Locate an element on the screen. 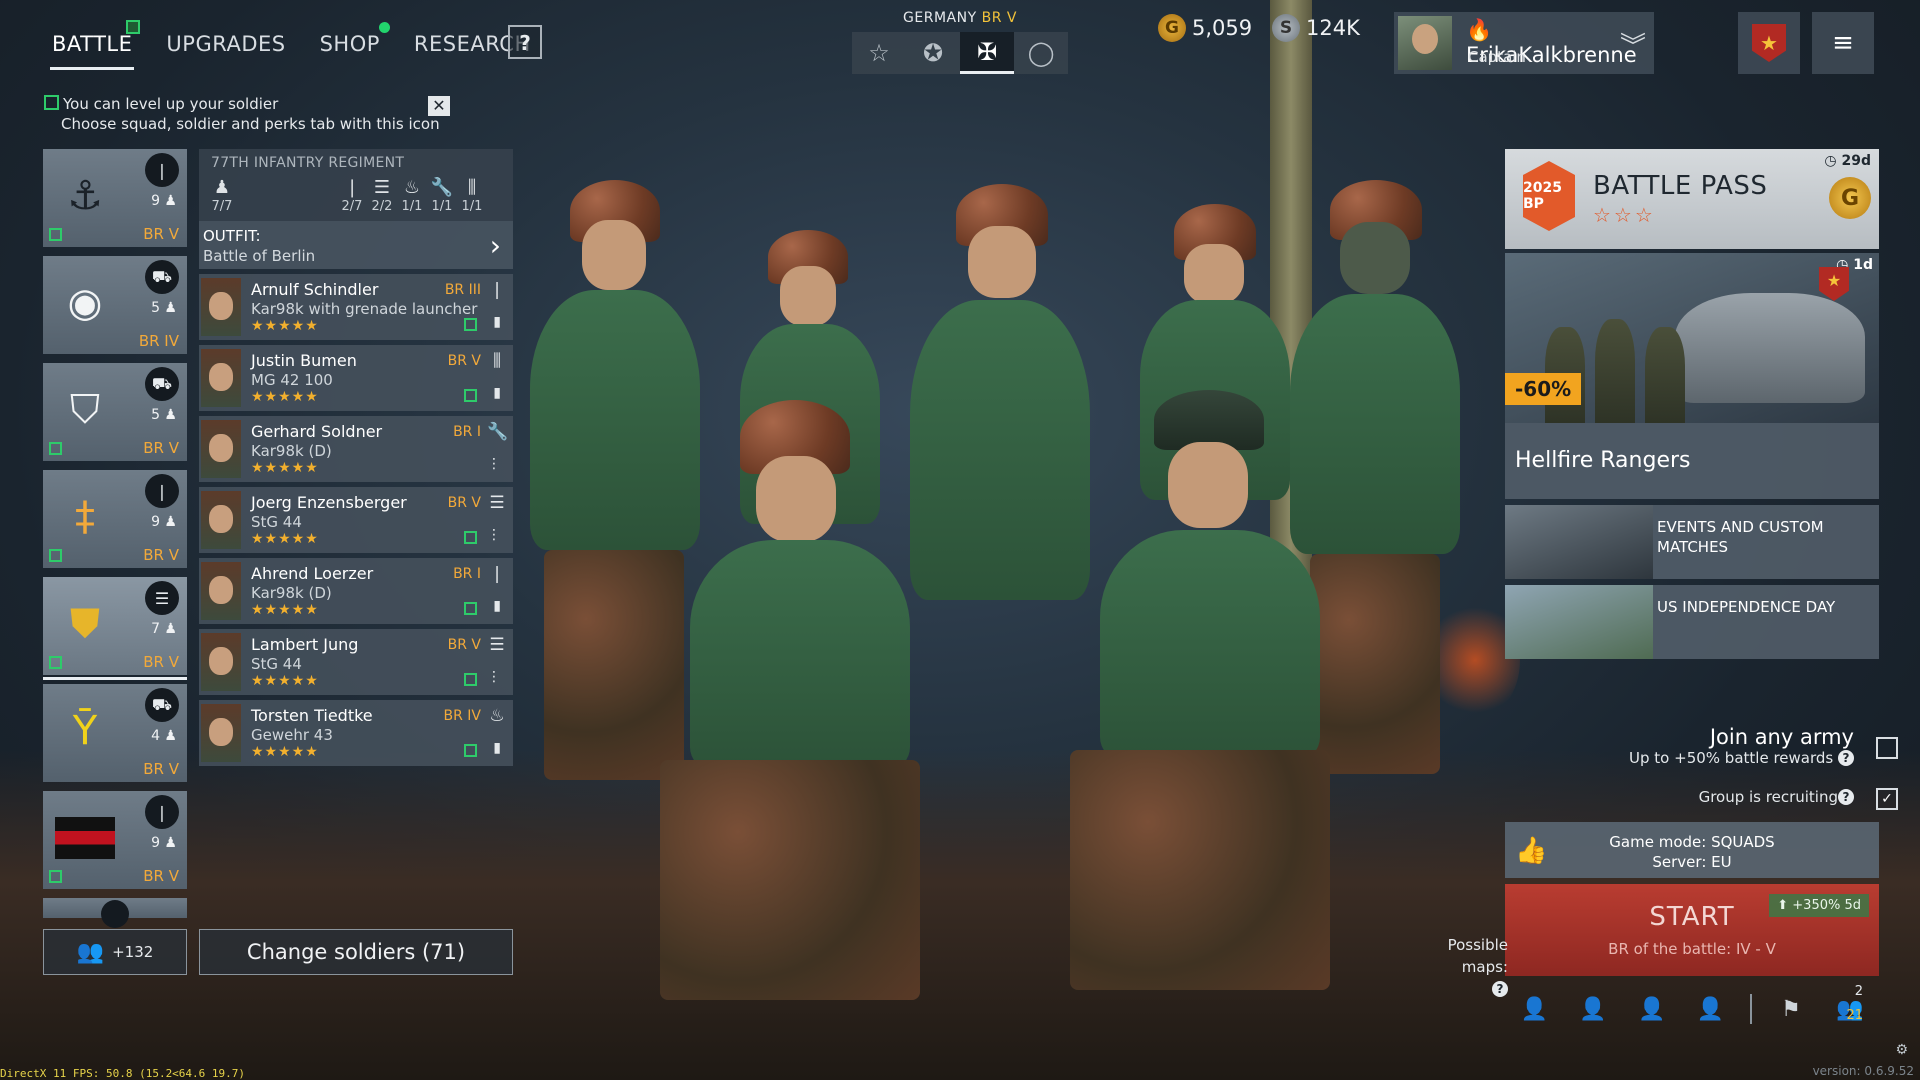  tab-shop: SHOP is located at coordinates (350, 45).